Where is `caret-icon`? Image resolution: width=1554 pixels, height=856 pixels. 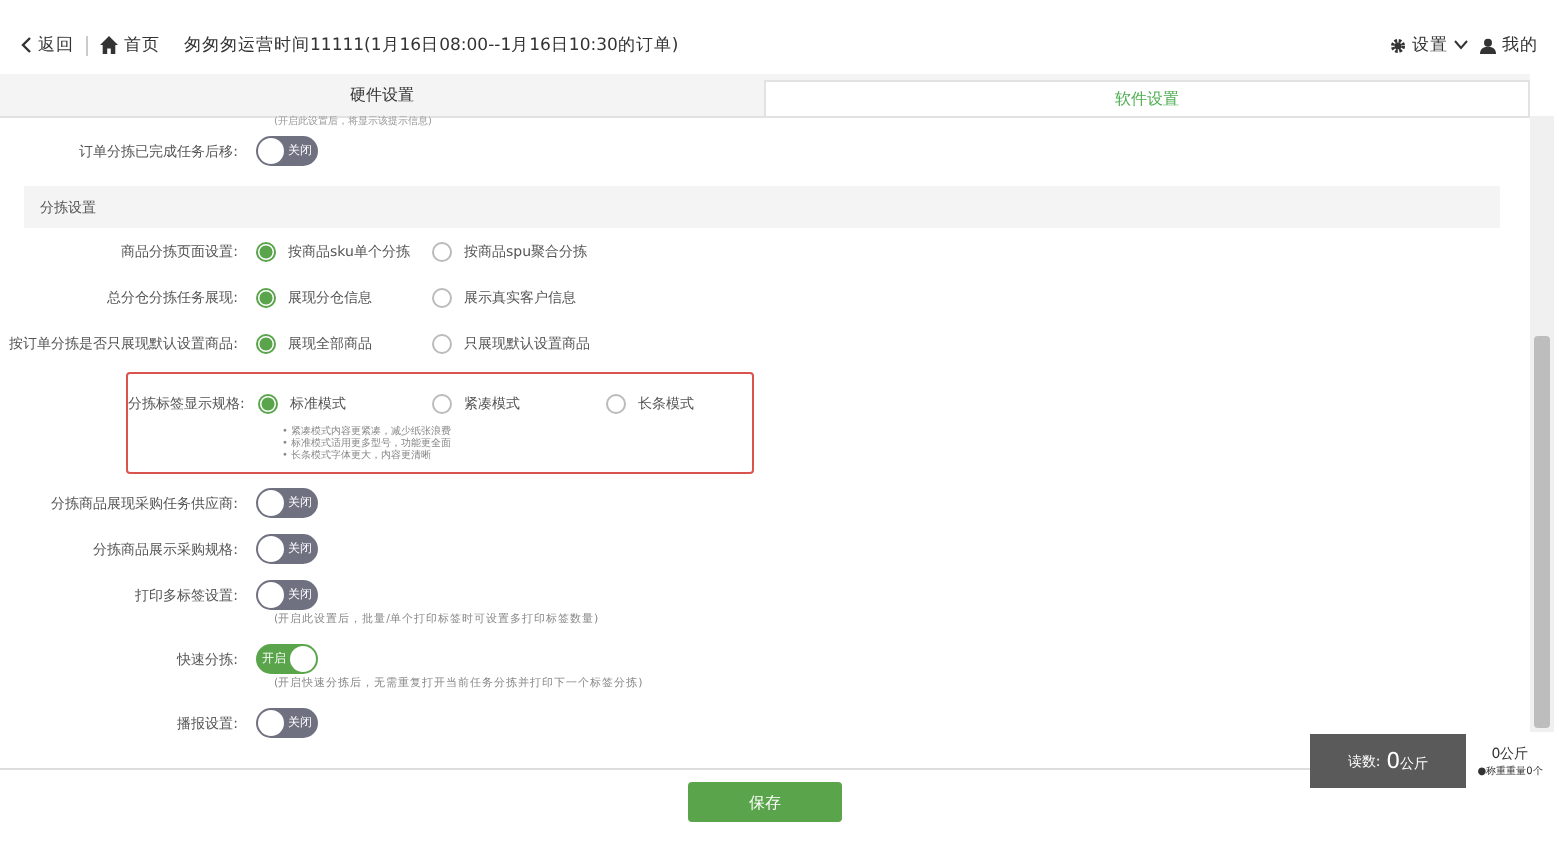 caret-icon is located at coordinates (1461, 45).